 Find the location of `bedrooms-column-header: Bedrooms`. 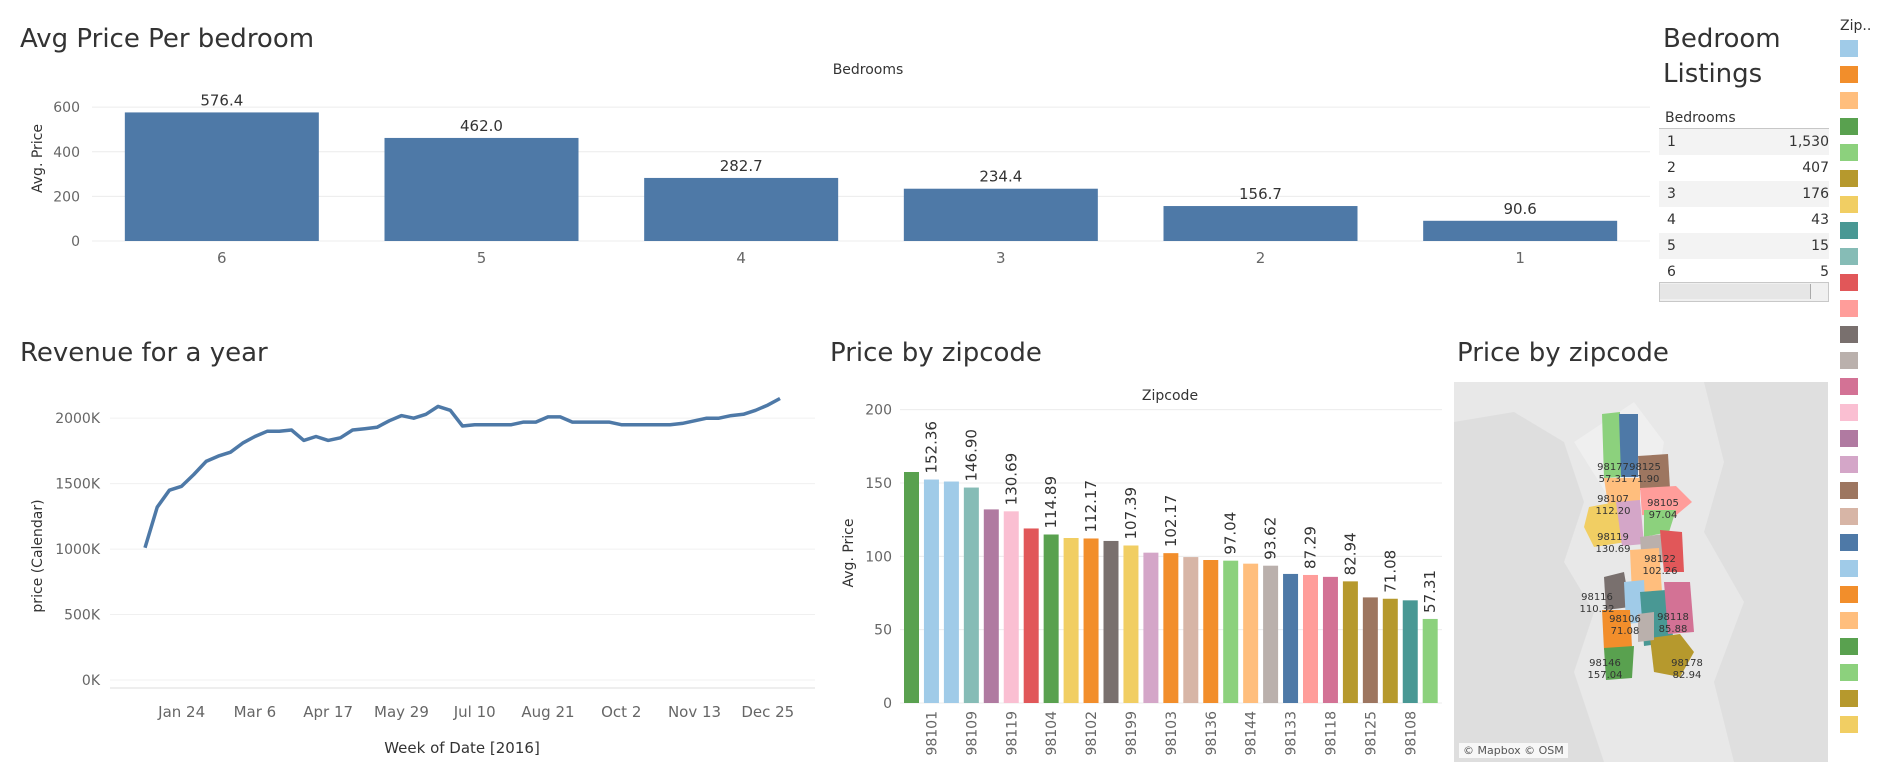

bedrooms-column-header: Bedrooms is located at coordinates (868, 70).